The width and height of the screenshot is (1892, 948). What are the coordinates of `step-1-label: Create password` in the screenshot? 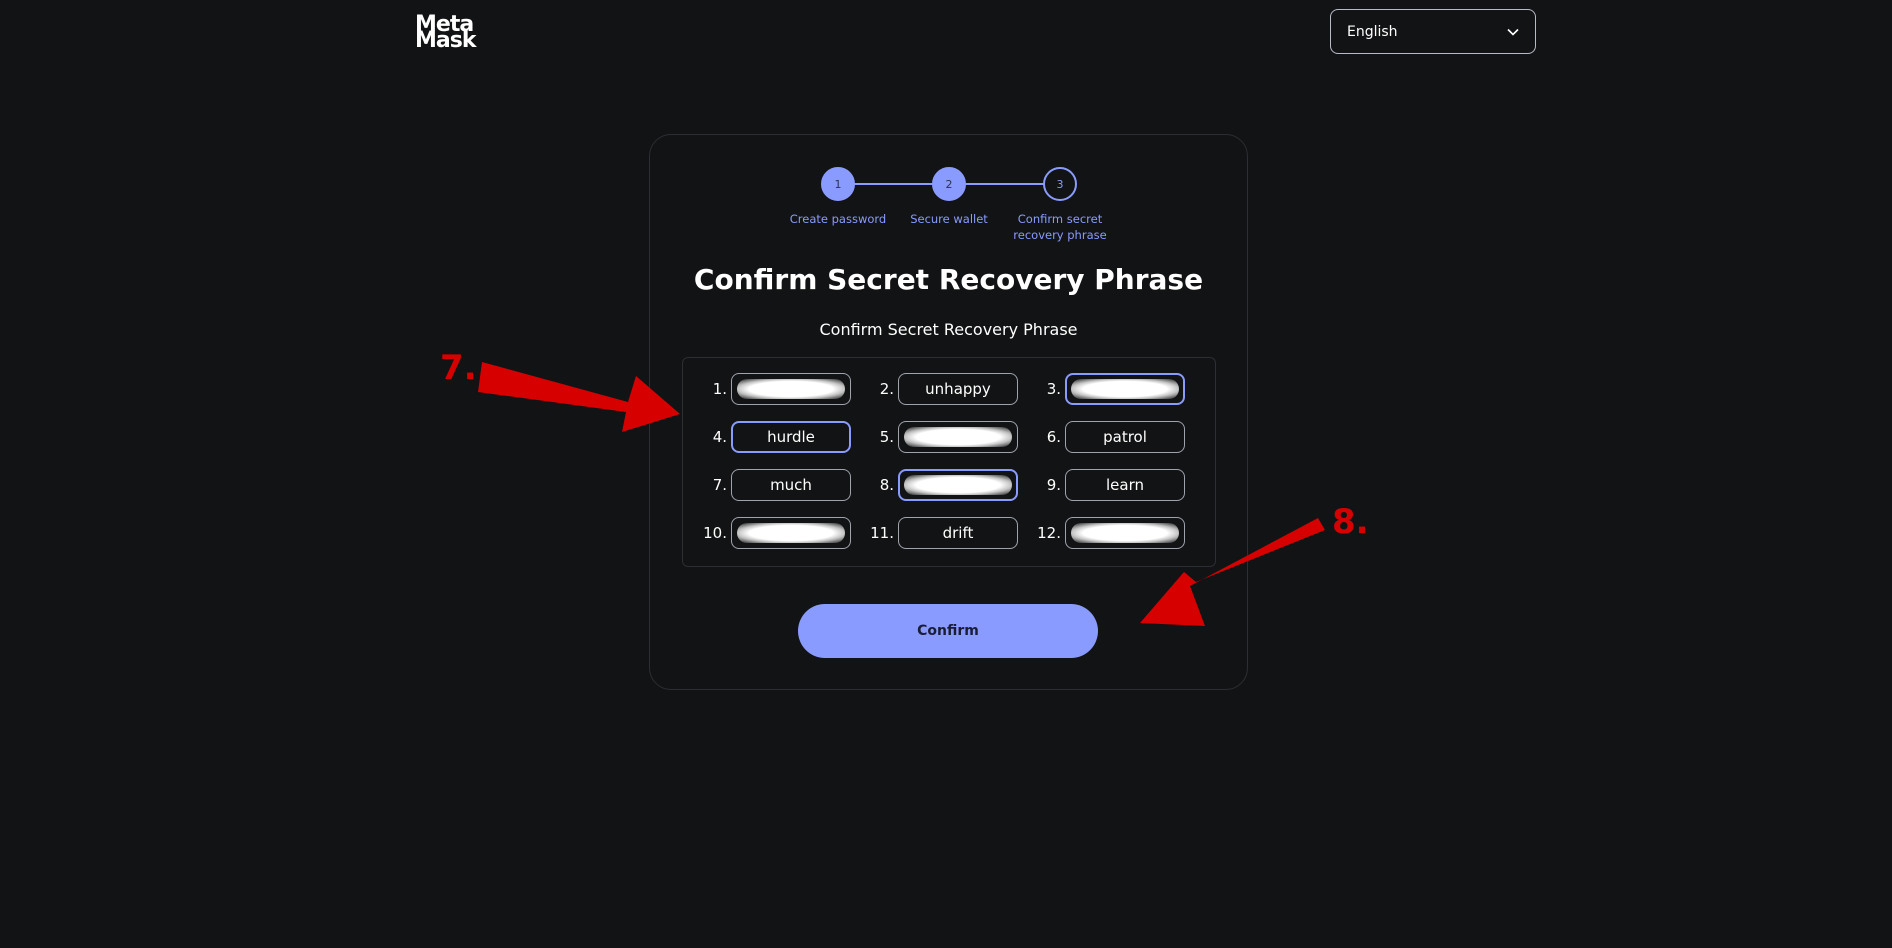 It's located at (838, 219).